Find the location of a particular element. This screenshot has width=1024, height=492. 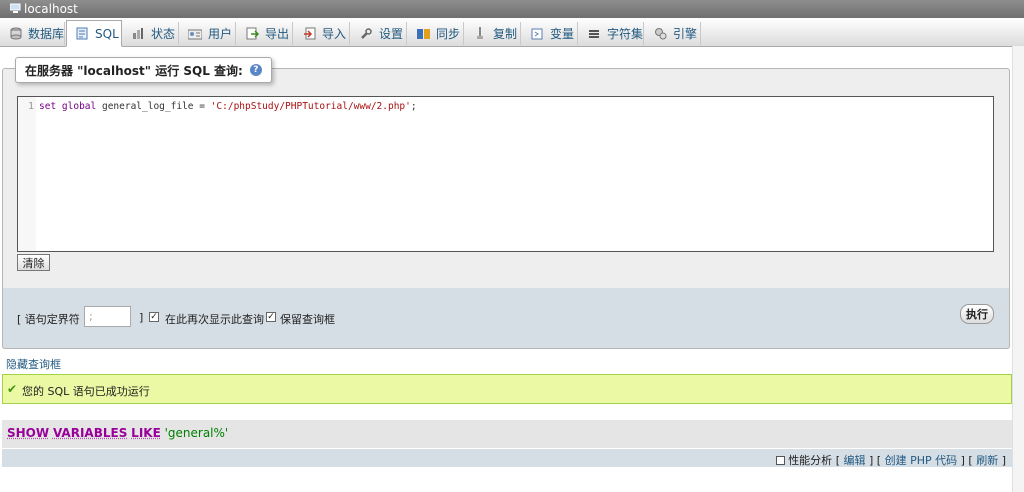

tab-sql: SQL is located at coordinates (94, 33).